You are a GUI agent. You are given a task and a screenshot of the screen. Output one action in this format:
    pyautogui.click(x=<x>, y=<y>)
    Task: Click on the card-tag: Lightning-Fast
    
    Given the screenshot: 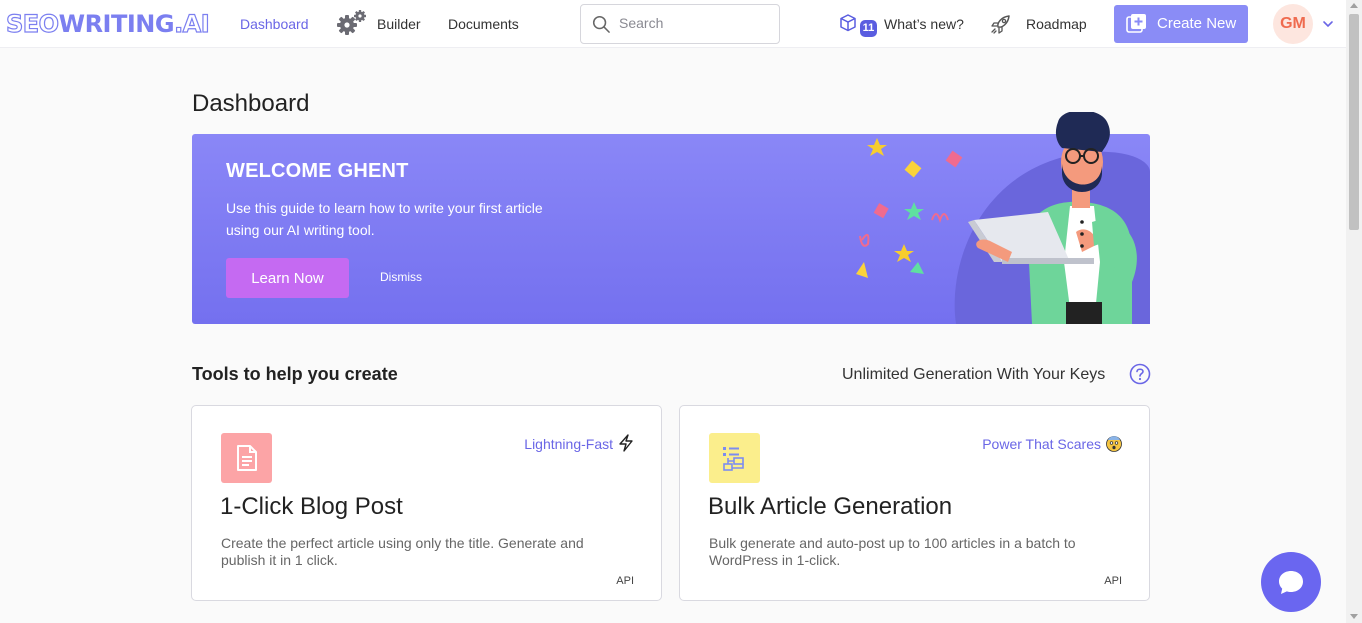 What is the action you would take?
    pyautogui.click(x=579, y=443)
    